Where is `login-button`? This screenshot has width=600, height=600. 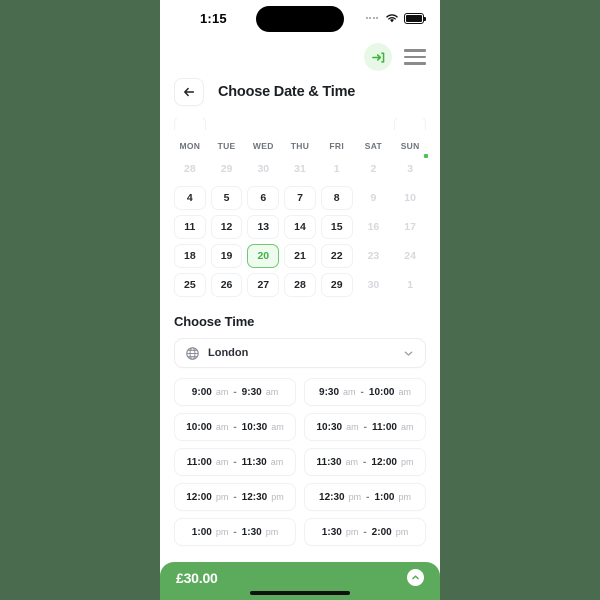
login-button is located at coordinates (378, 57).